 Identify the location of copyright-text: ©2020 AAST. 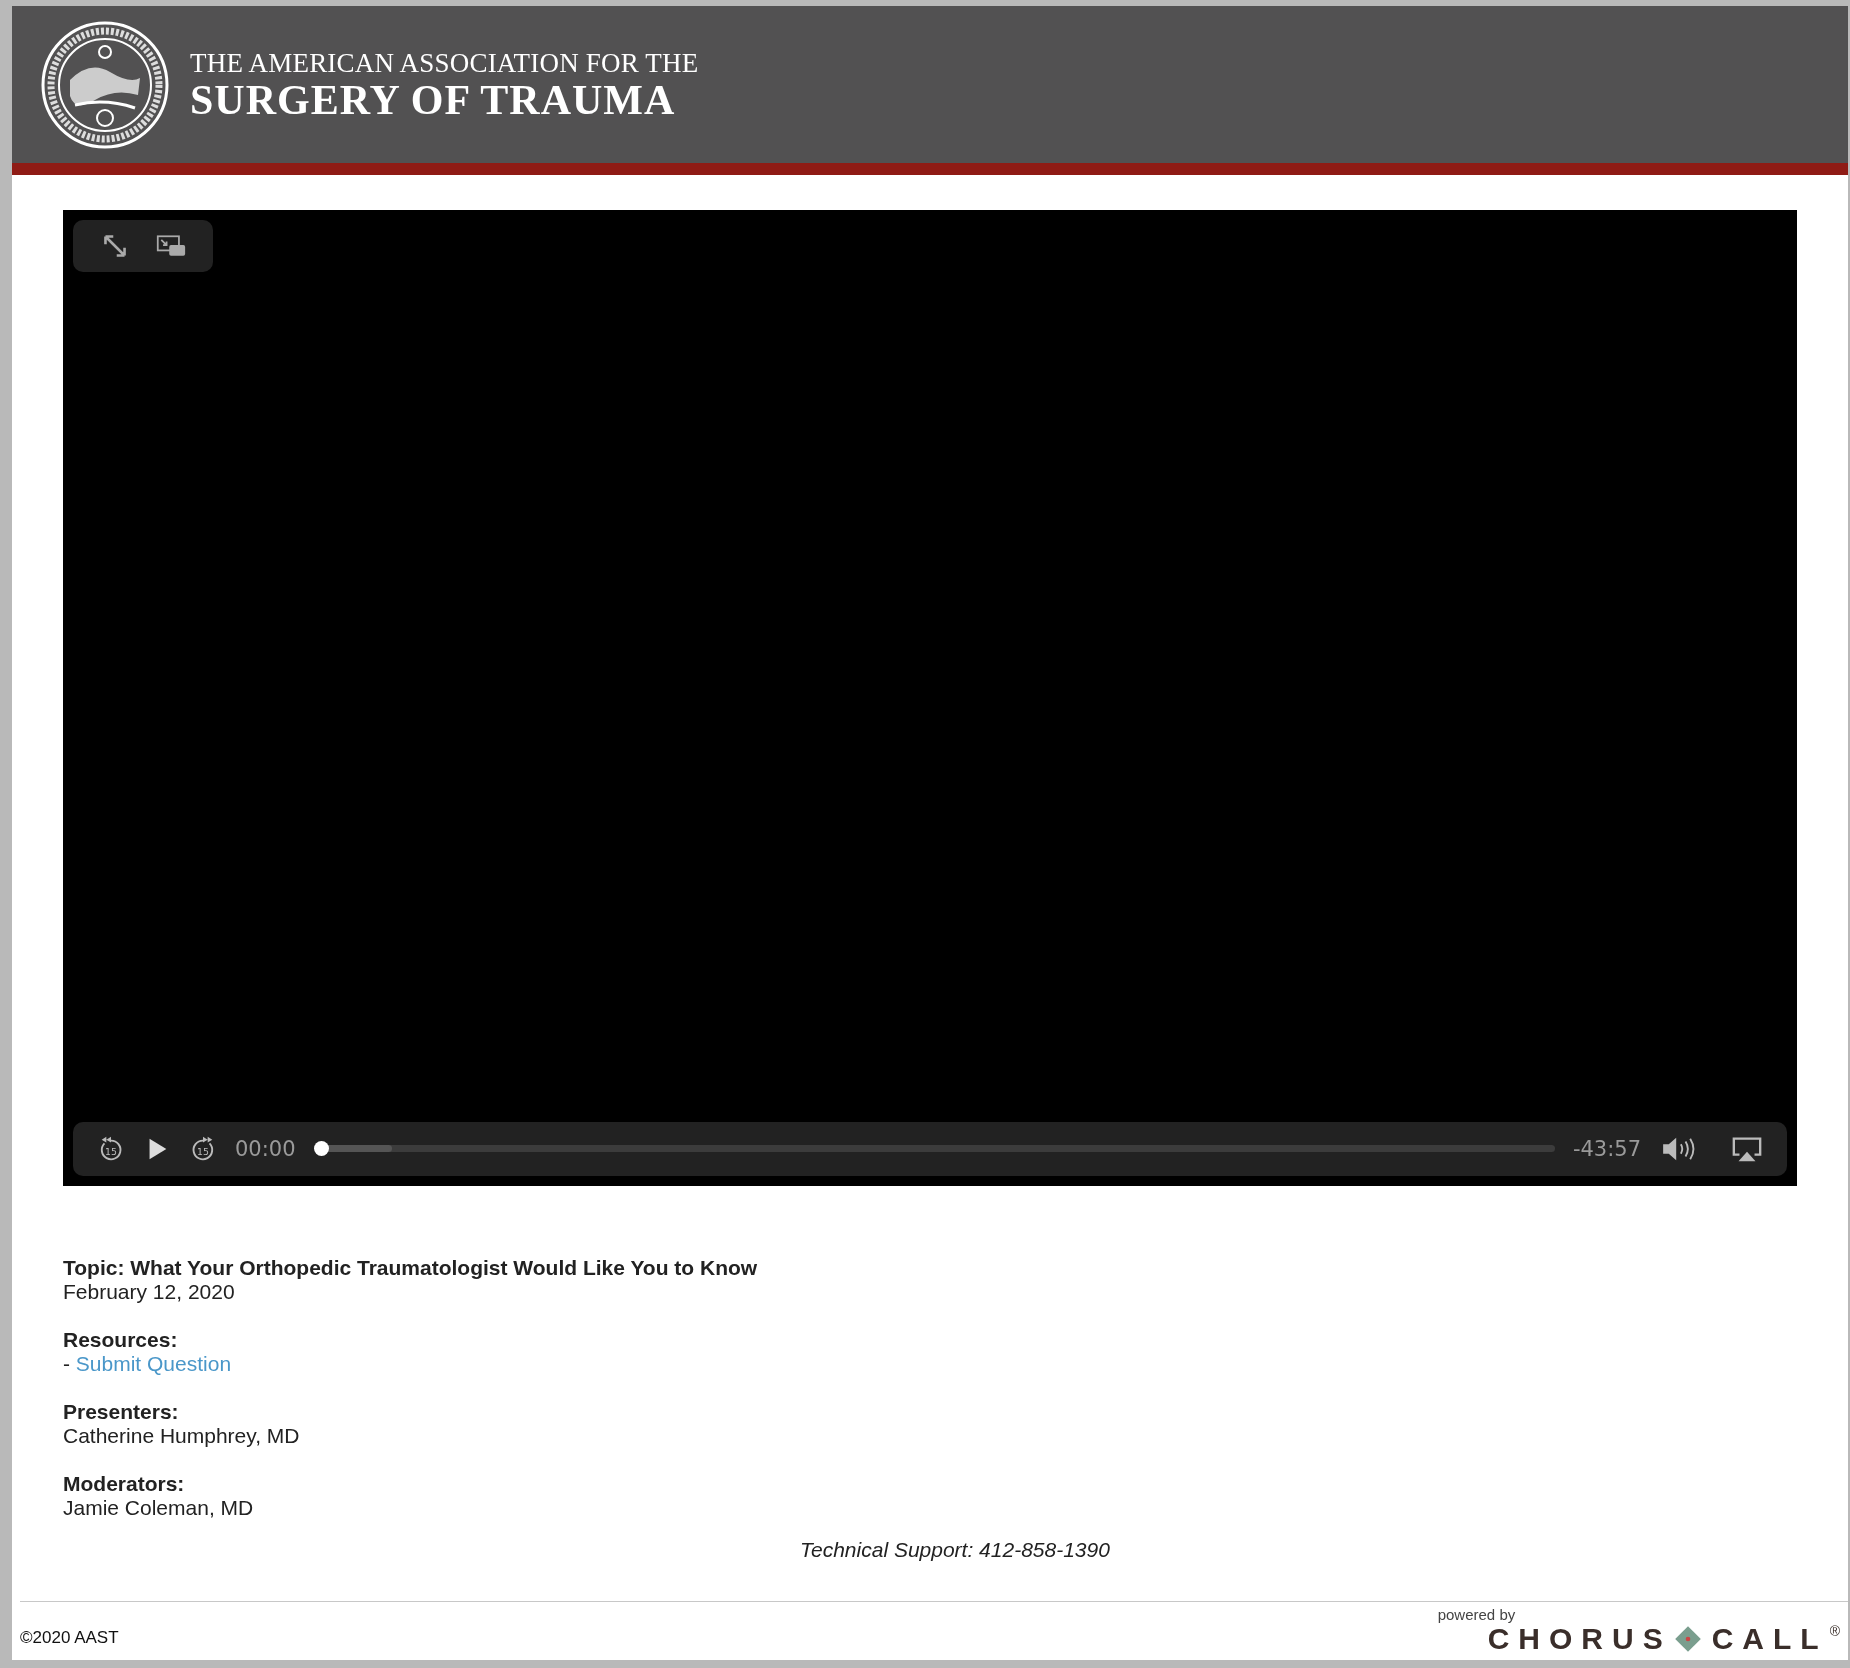
(69, 1638).